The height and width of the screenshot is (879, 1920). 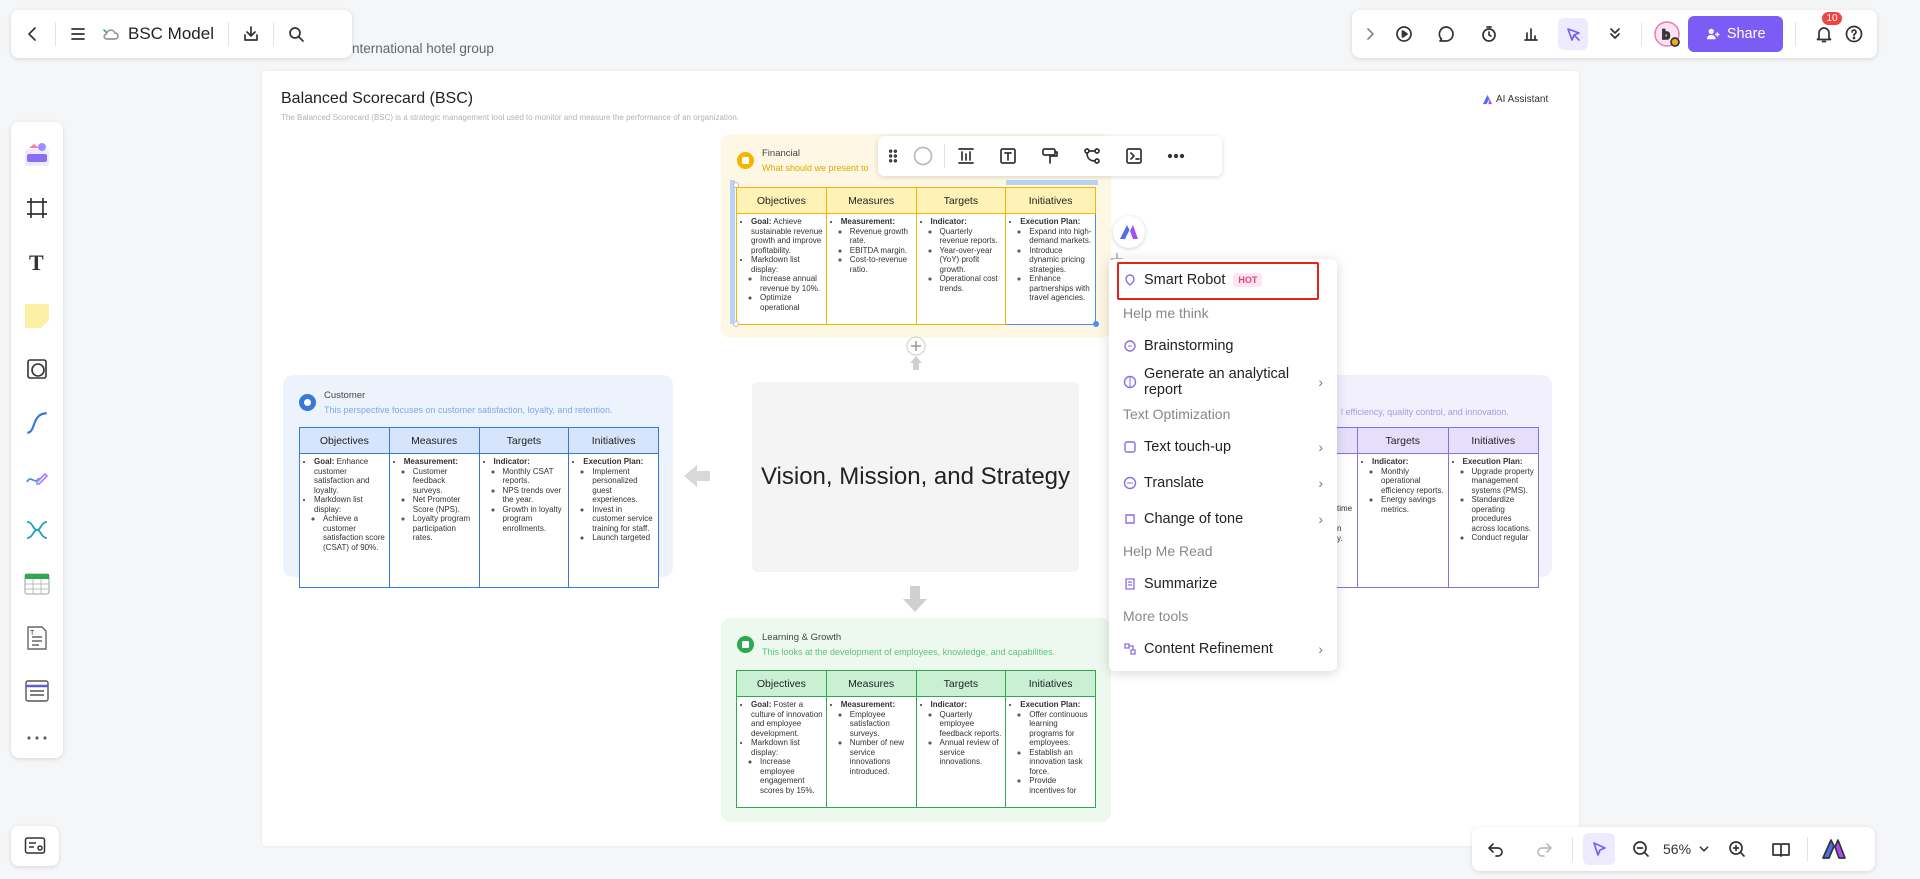 I want to click on arrow-down-icon, so click(x=915, y=599).